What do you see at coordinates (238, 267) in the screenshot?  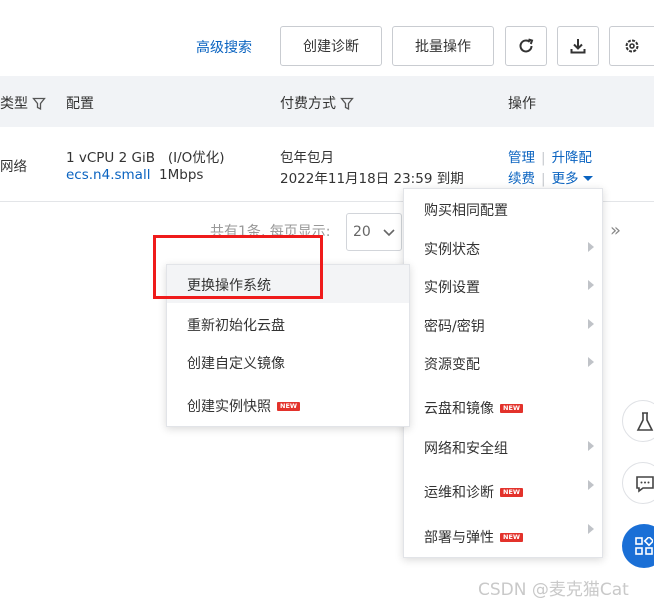 I see `annotation-highlight-box` at bounding box center [238, 267].